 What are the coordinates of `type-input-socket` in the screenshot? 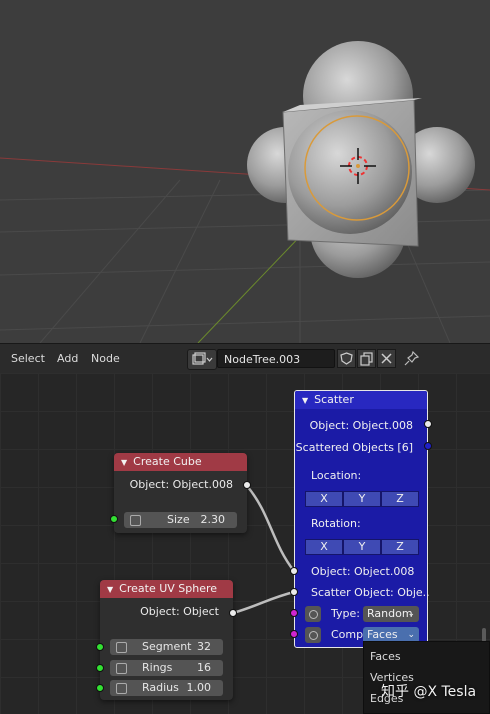 It's located at (294, 613).